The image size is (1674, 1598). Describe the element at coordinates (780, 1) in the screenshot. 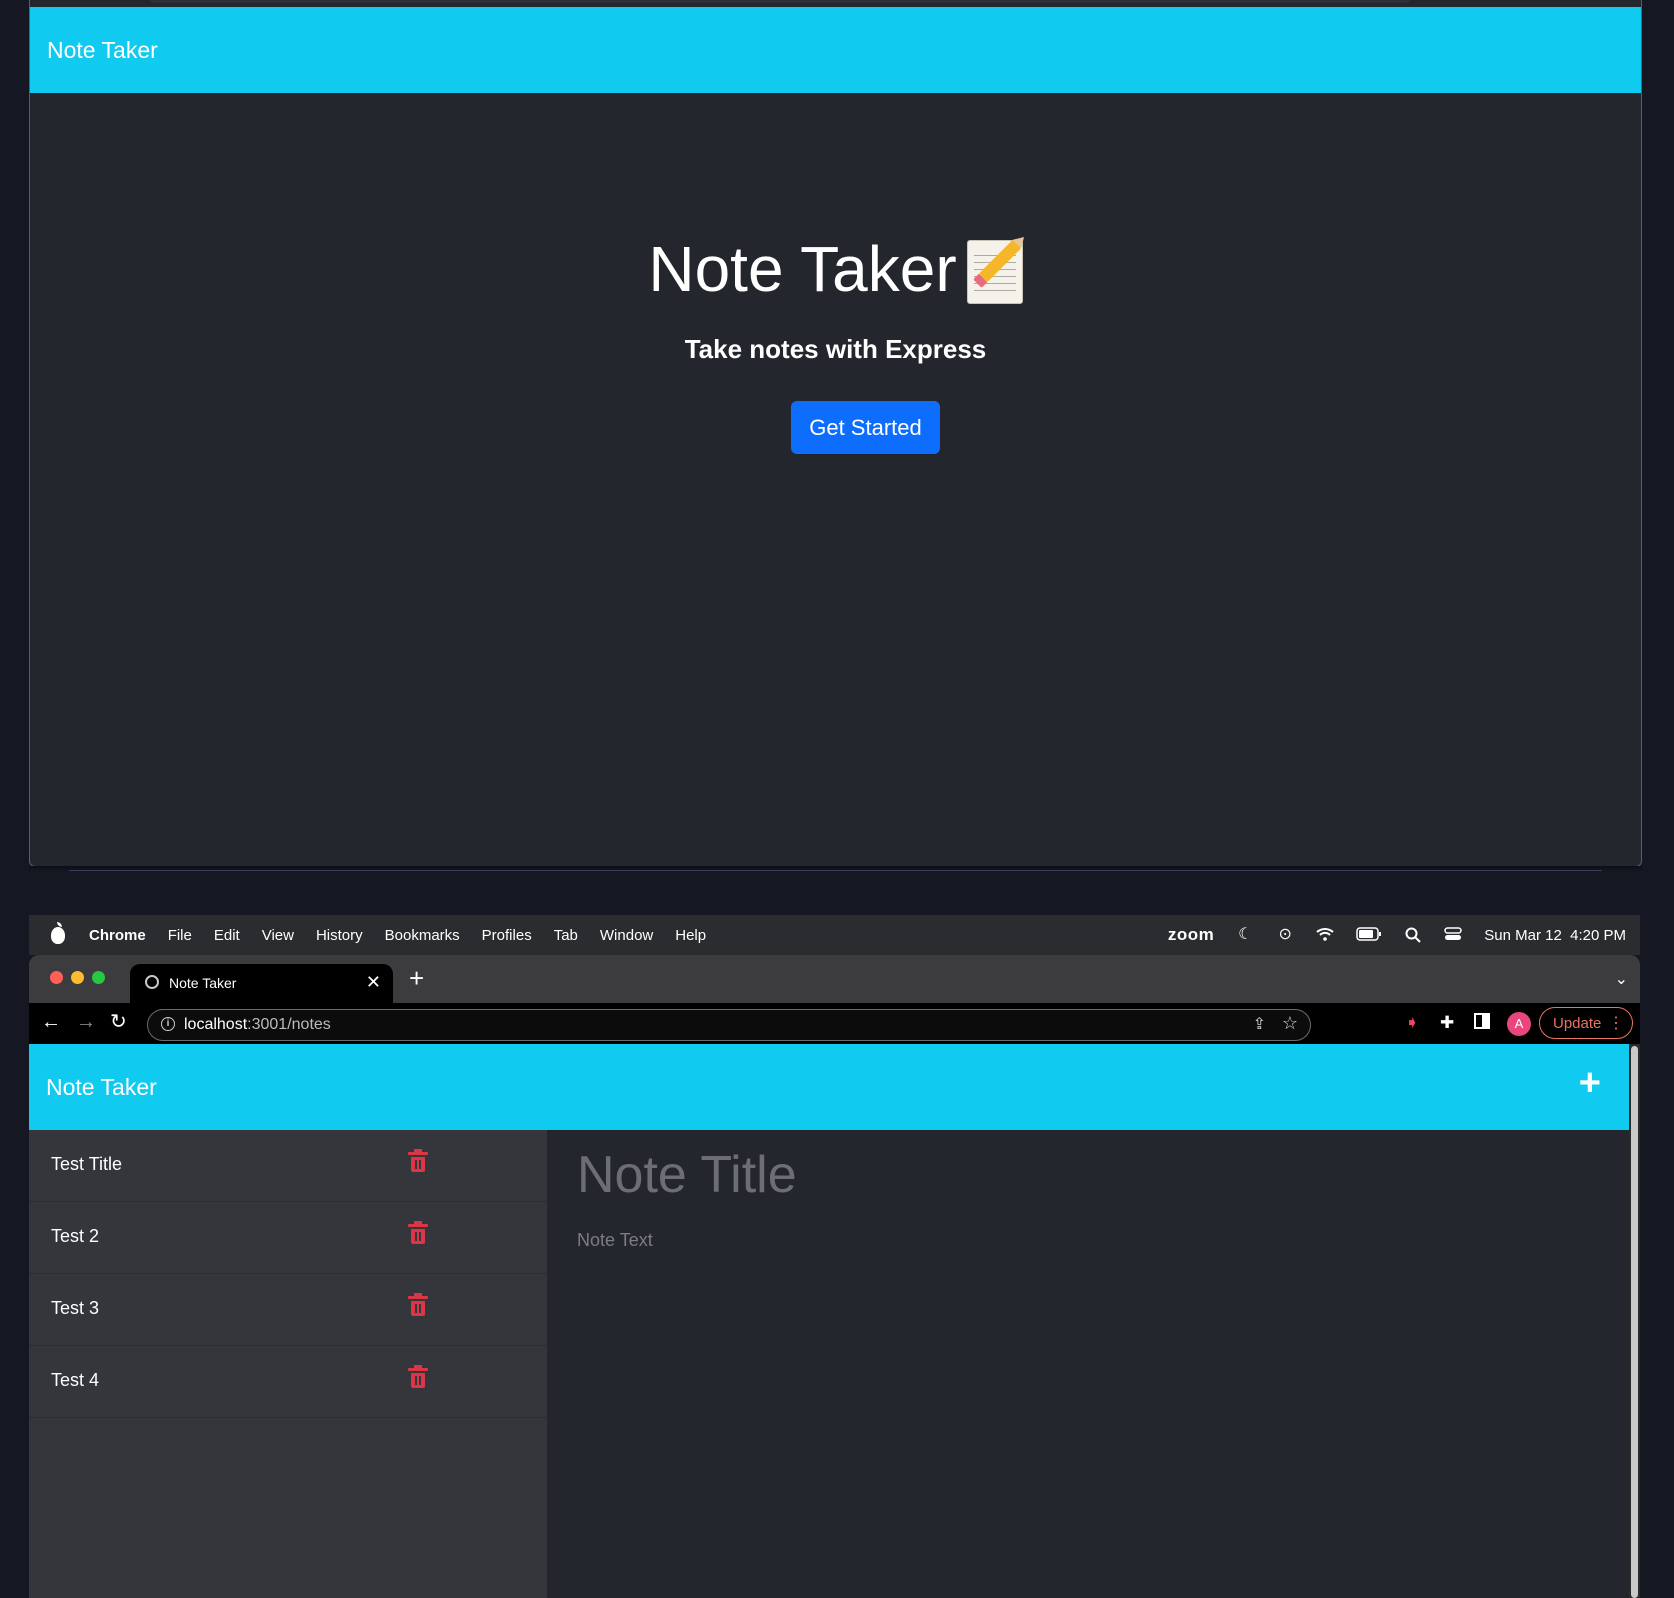

I see `previous-window-edge` at that location.